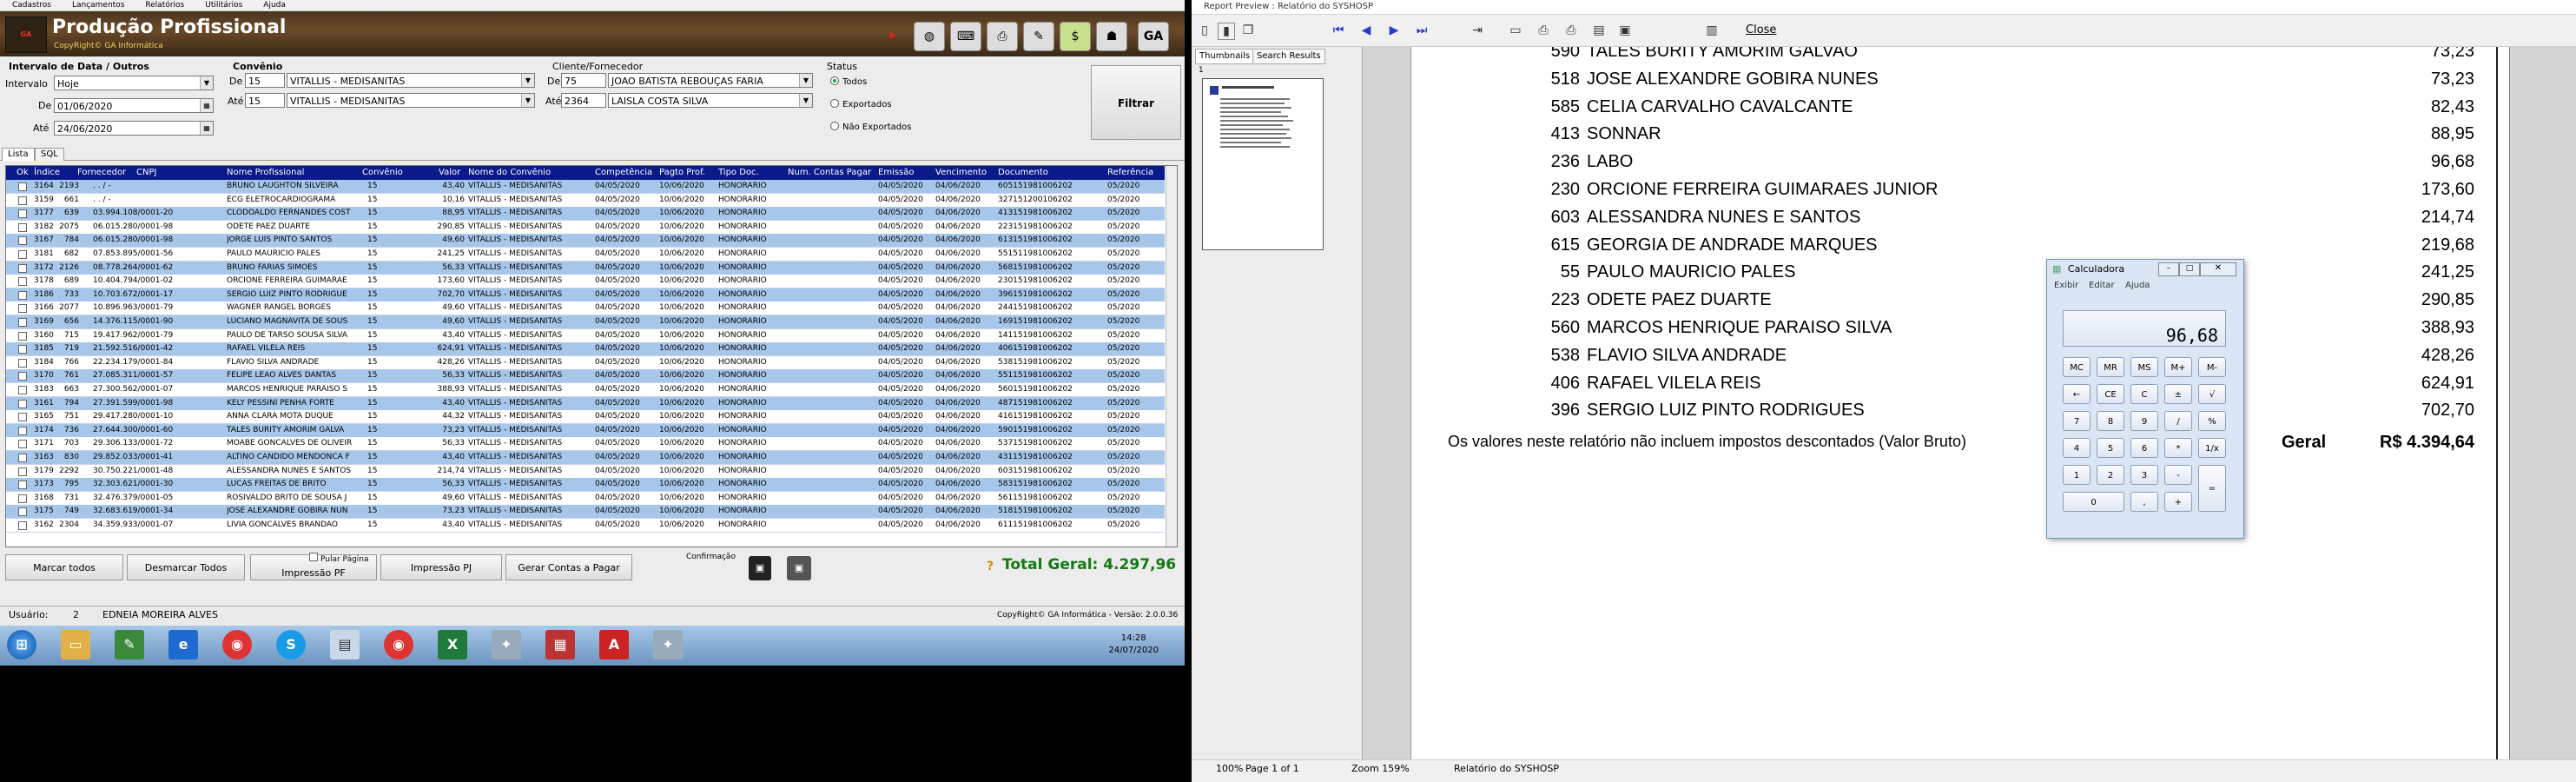 This screenshot has width=2576, height=782. Describe the element at coordinates (2178, 502) in the screenshot. I see `calc-key: +` at that location.